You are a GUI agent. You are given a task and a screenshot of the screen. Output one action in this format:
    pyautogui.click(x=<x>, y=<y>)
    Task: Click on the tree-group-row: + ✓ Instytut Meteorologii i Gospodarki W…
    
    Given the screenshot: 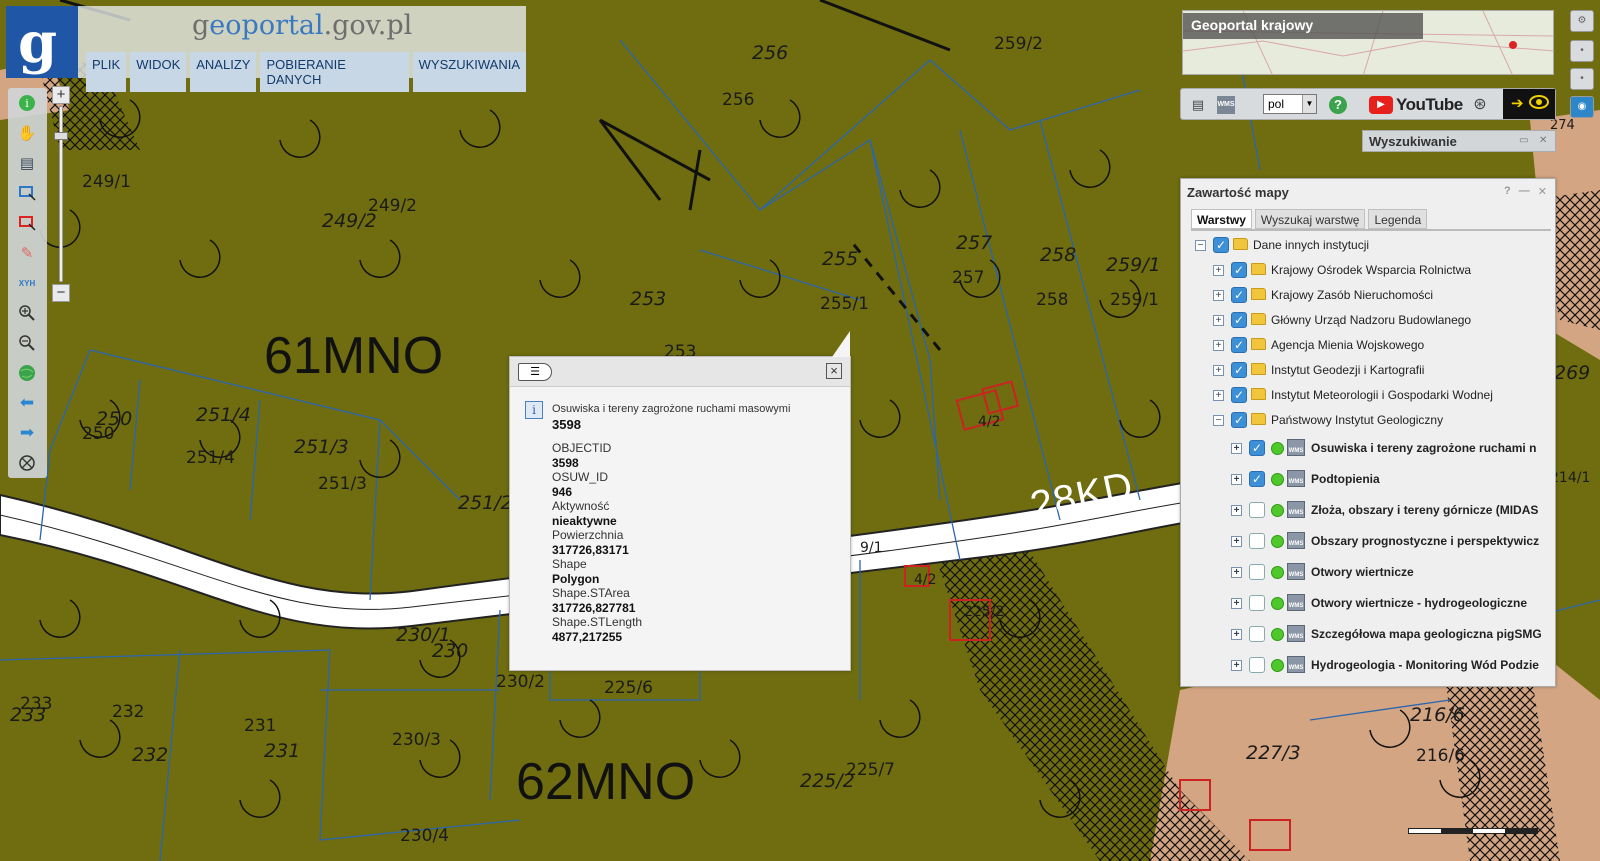 What is the action you would take?
    pyautogui.click(x=1369, y=396)
    